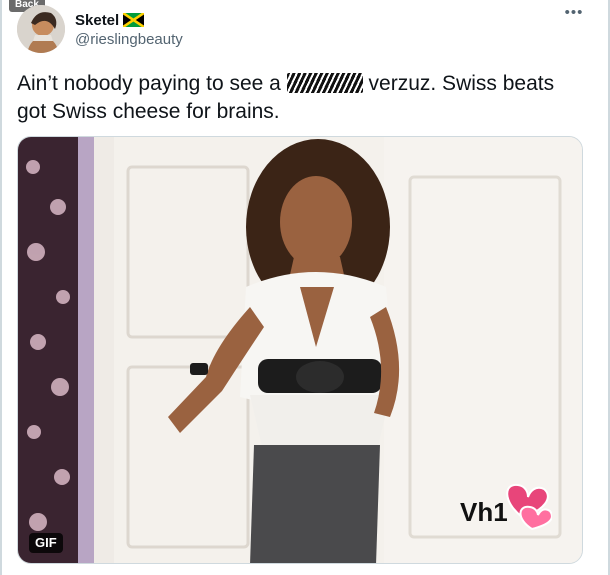 This screenshot has width=610, height=575. Describe the element at coordinates (97, 20) in the screenshot. I see `author-display-name: Sketel` at that location.